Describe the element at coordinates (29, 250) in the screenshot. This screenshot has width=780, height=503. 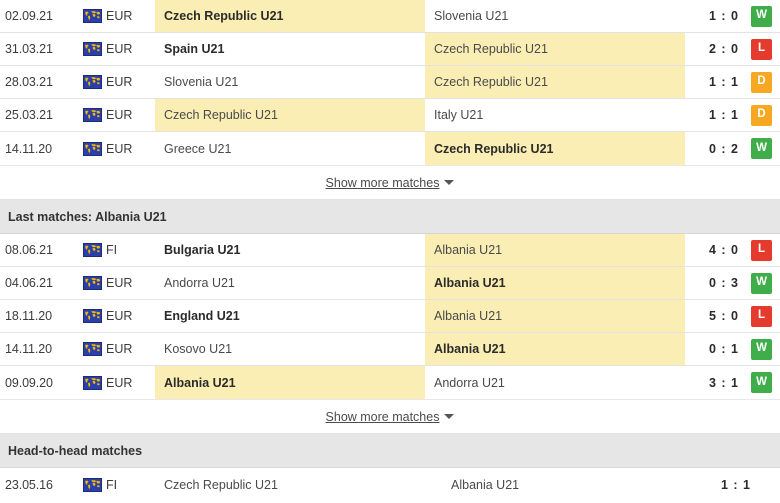
I see `match-date: 08.06.21` at that location.